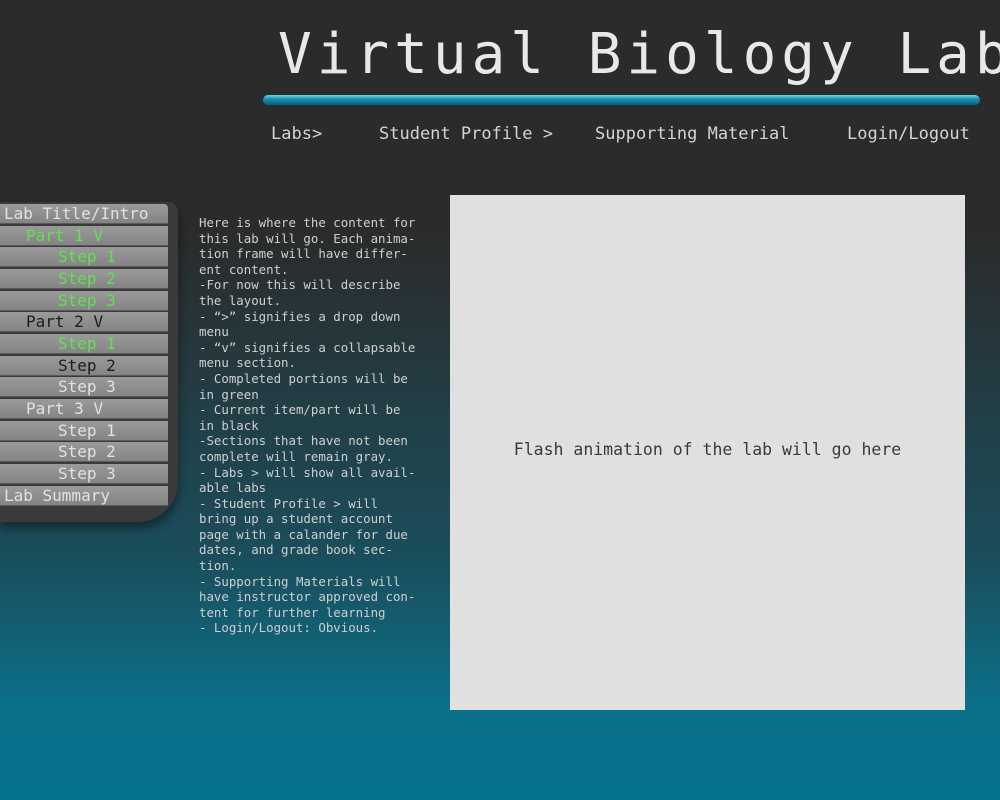  I want to click on sidebar-item-part-1-step-1: Step 1, so click(84, 257).